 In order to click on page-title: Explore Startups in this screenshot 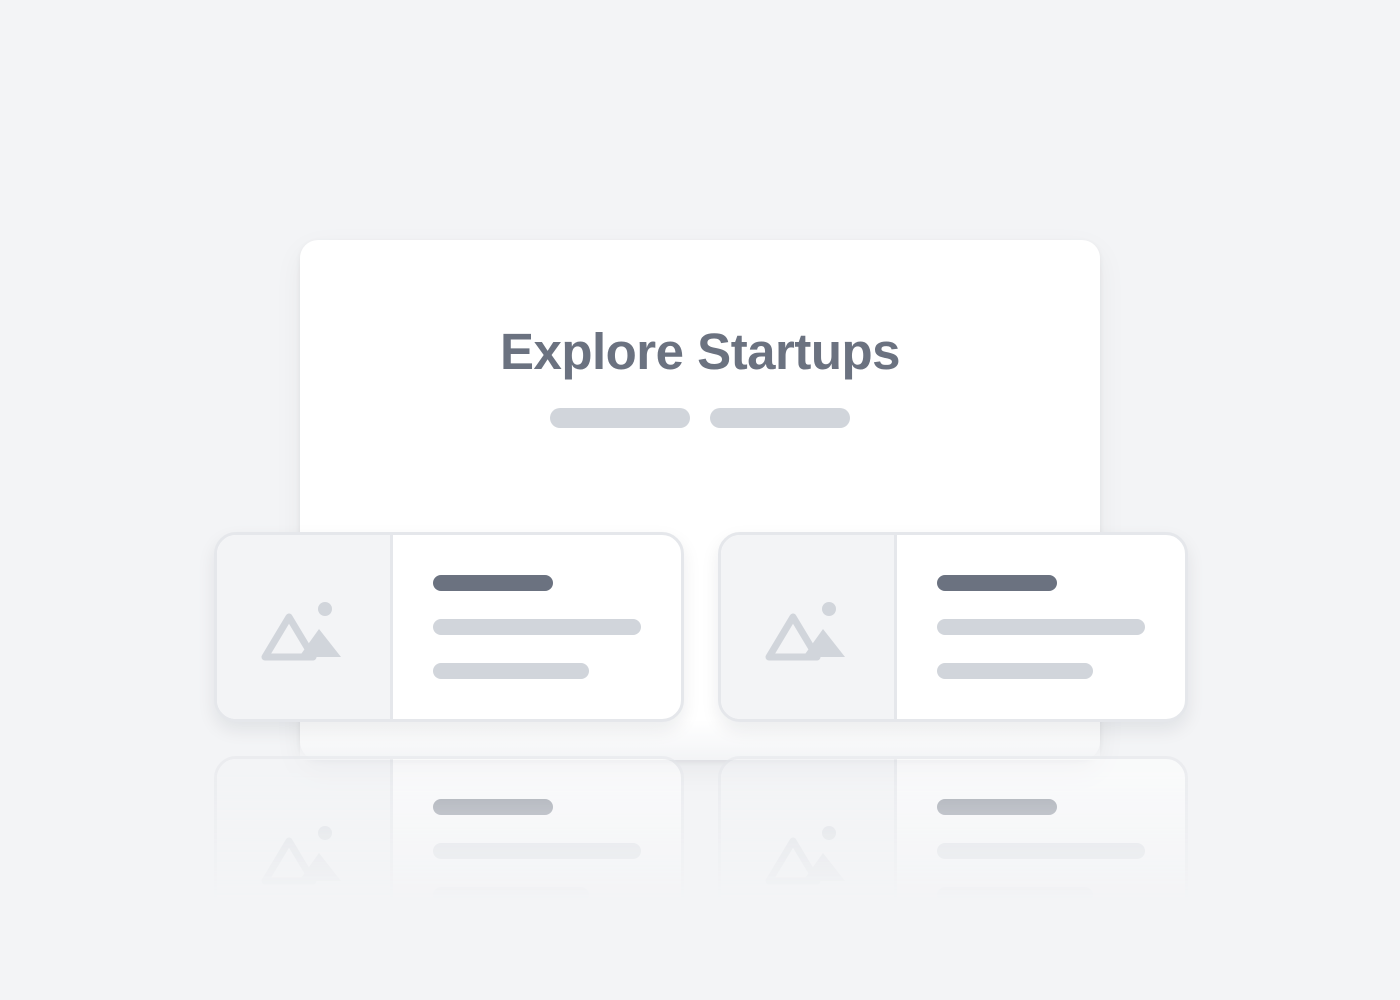, I will do `click(700, 351)`.